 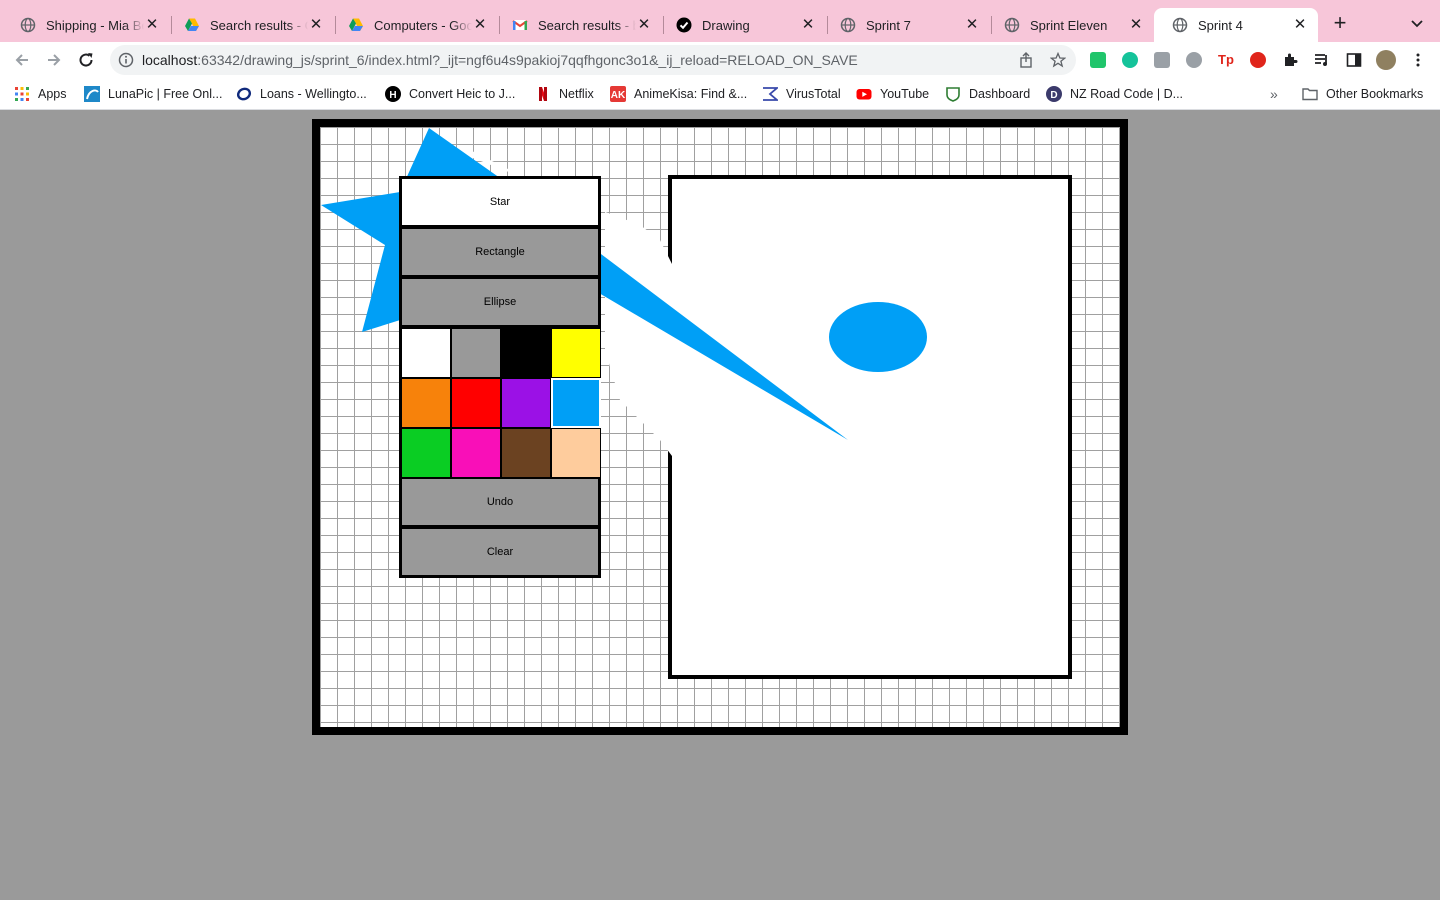 What do you see at coordinates (86, 60) in the screenshot?
I see `reload-button` at bounding box center [86, 60].